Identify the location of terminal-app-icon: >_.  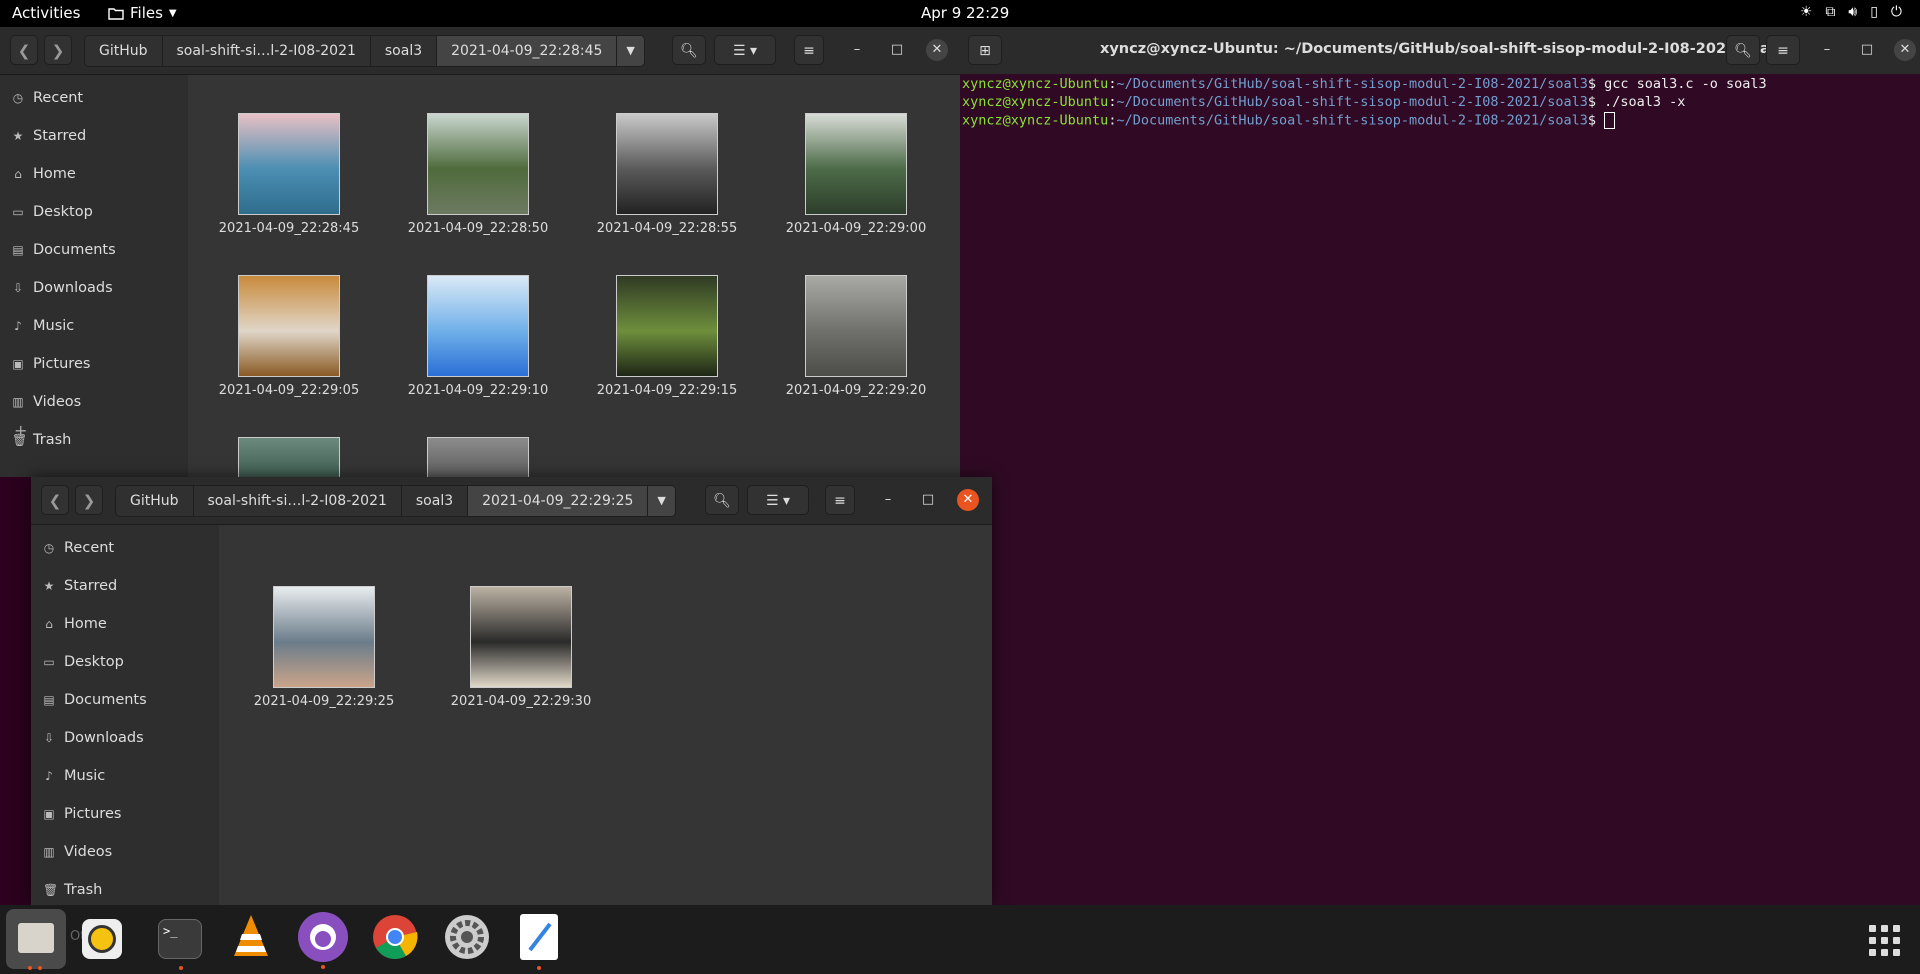
(180, 944).